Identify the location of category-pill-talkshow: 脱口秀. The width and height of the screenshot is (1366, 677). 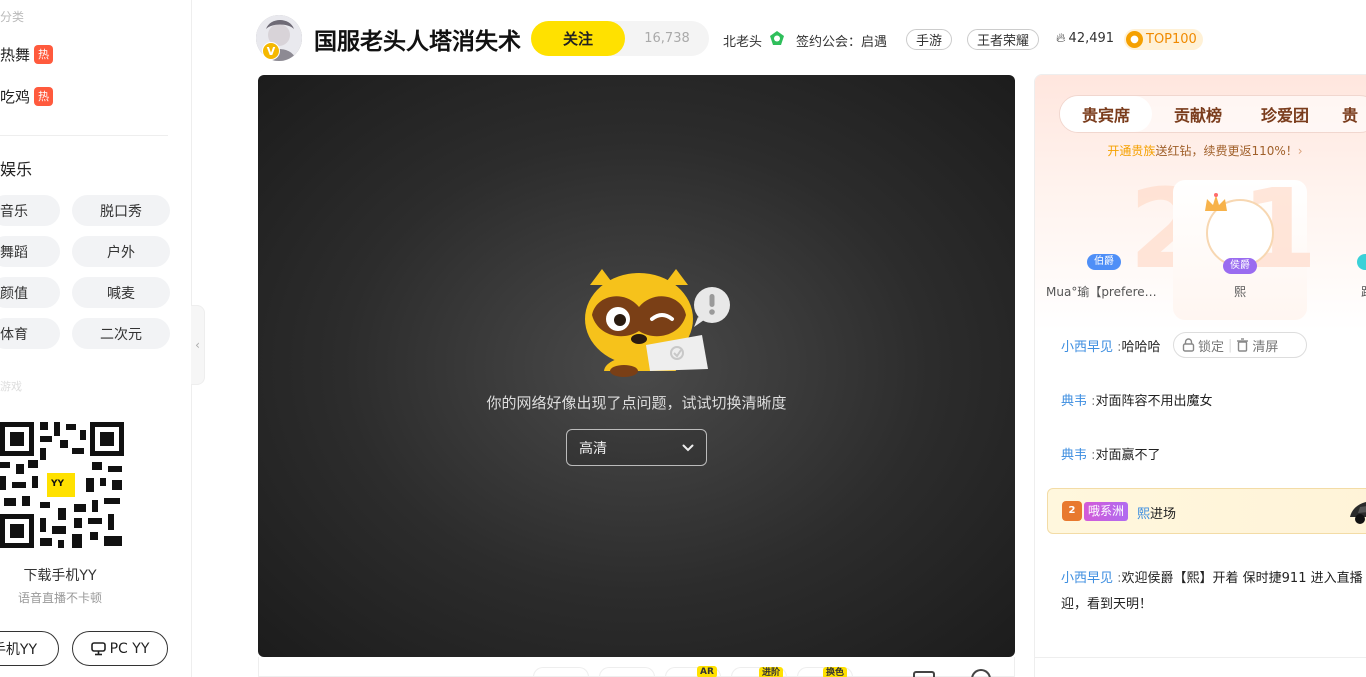
(121, 210).